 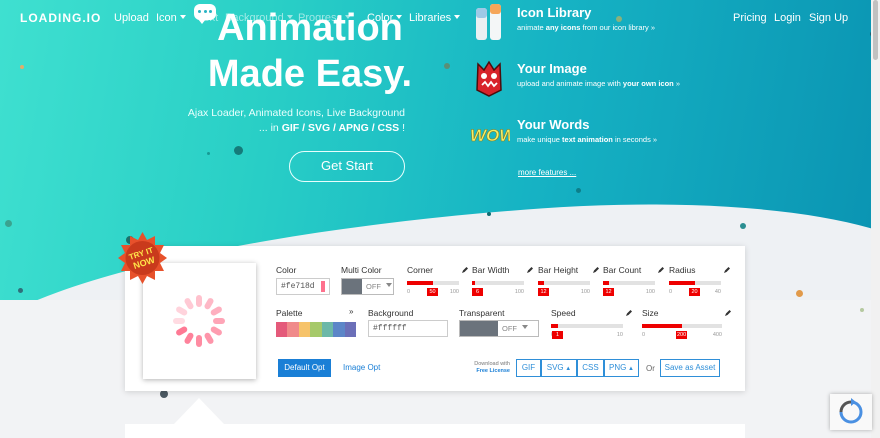 I want to click on toggle-state: OFF, so click(x=377, y=286).